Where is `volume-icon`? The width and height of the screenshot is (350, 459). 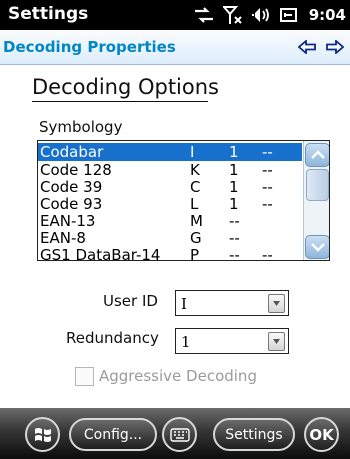 volume-icon is located at coordinates (261, 15).